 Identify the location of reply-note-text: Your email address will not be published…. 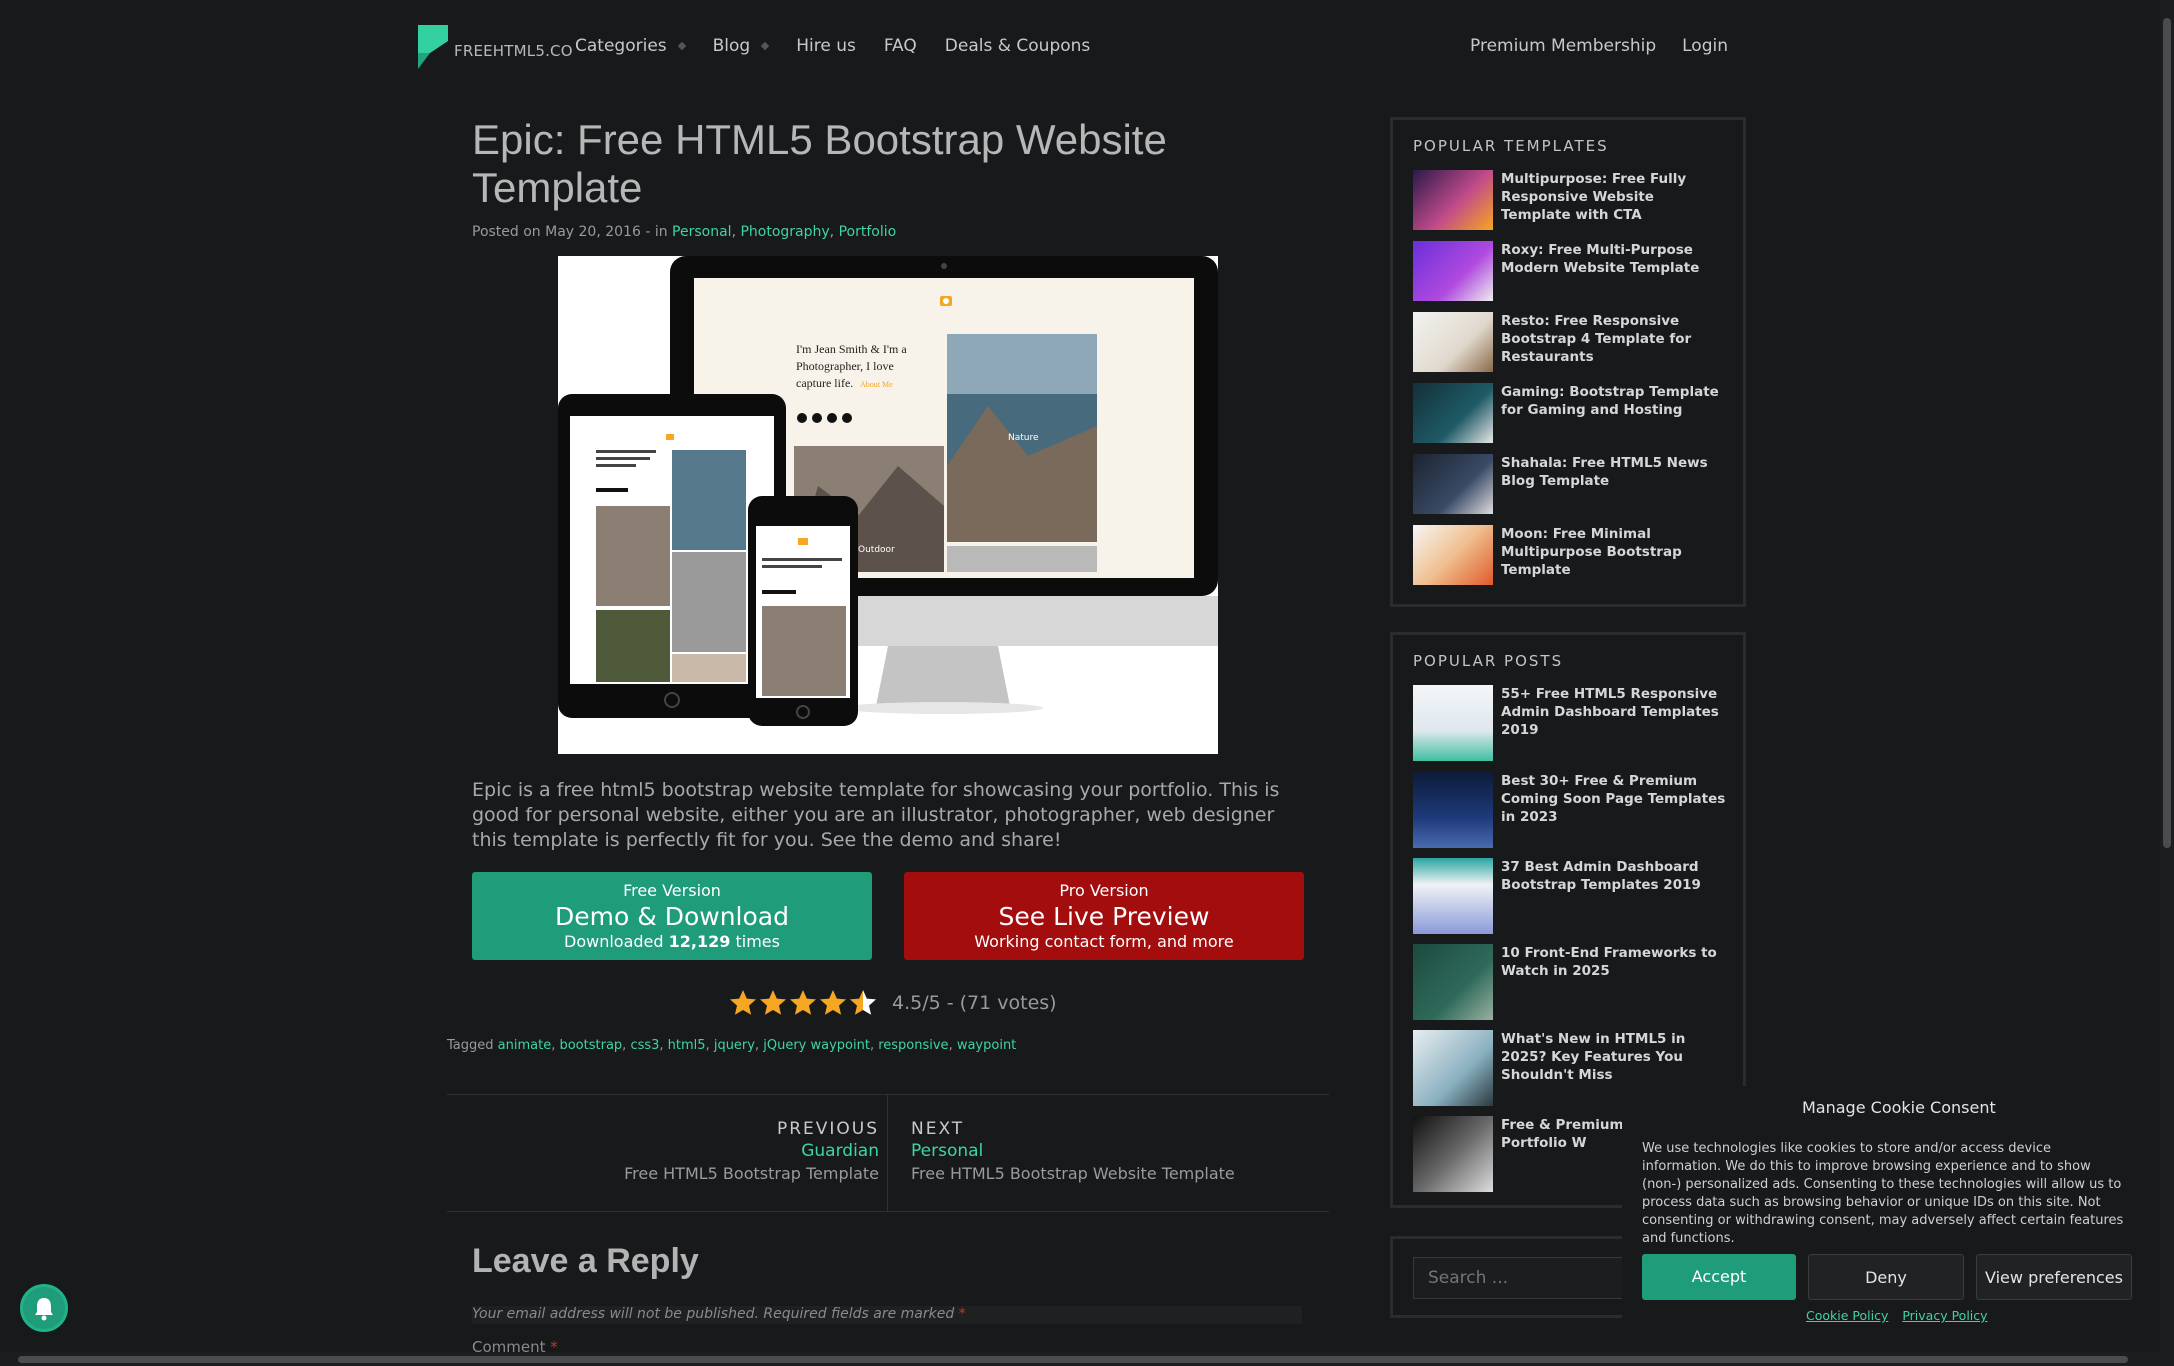
(715, 1314).